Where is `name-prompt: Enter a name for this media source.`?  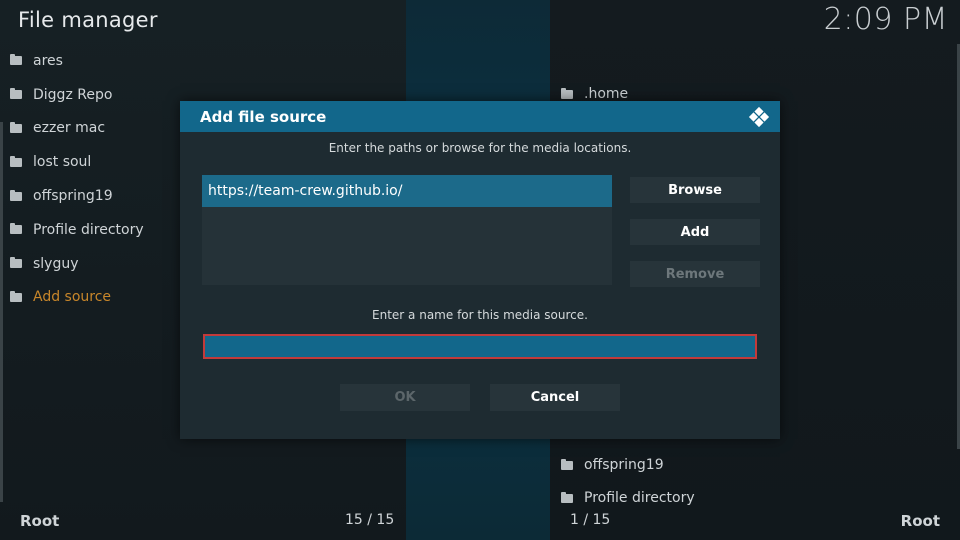
name-prompt: Enter a name for this media source. is located at coordinates (480, 315).